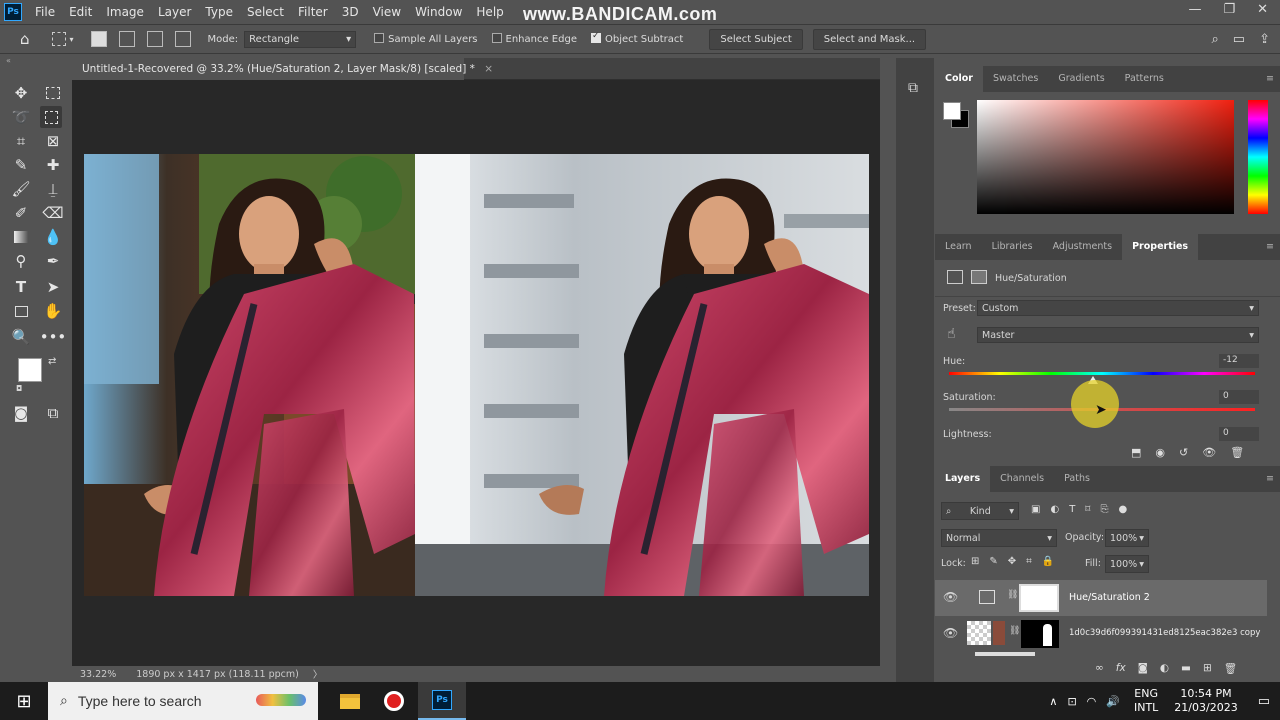 Image resolution: width=1280 pixels, height=720 pixels. What do you see at coordinates (53, 413) in the screenshot?
I see `screen-mode-icon: ⧉` at bounding box center [53, 413].